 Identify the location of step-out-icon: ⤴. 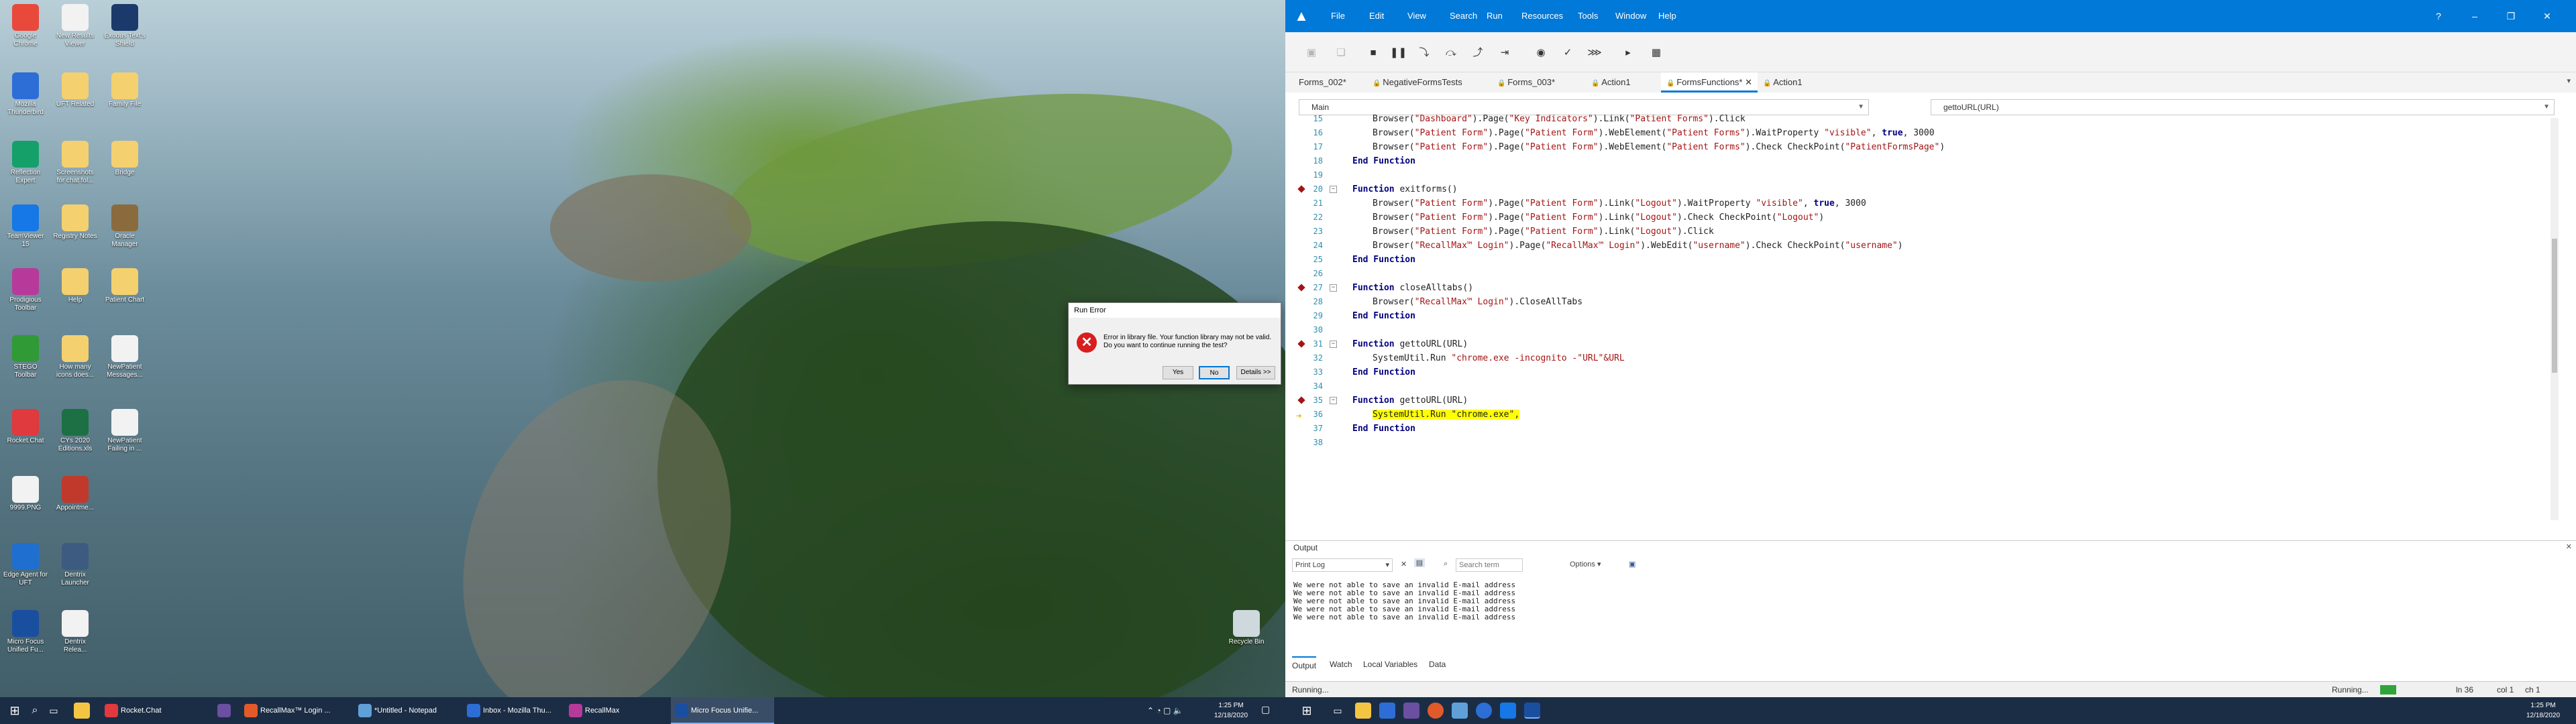
(1477, 53).